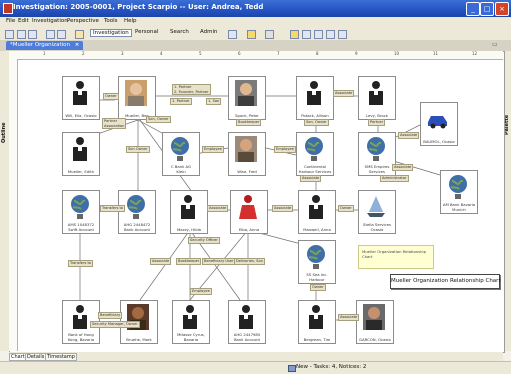 This screenshot has height=374, width=511. What do you see at coordinates (375, 339) in the screenshot?
I see `node-caption: GARCON, Ocasio` at bounding box center [375, 339].